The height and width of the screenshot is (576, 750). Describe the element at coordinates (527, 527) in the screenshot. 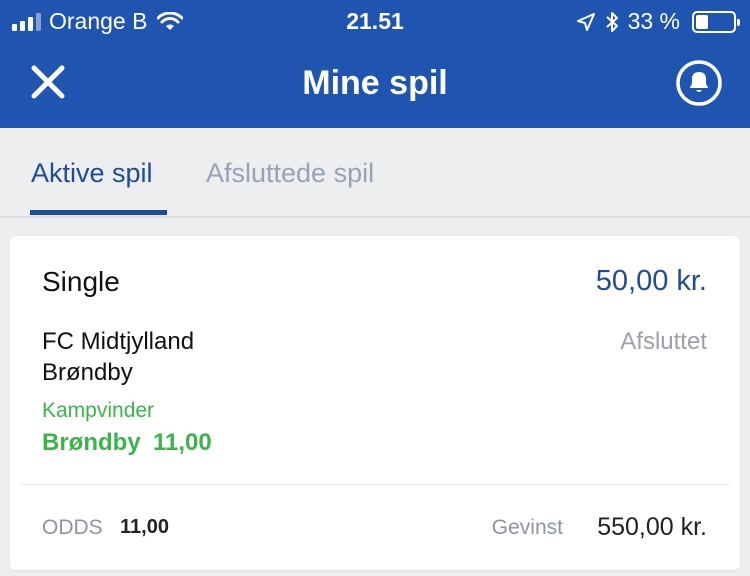

I see `win-label: Gevinst` at that location.